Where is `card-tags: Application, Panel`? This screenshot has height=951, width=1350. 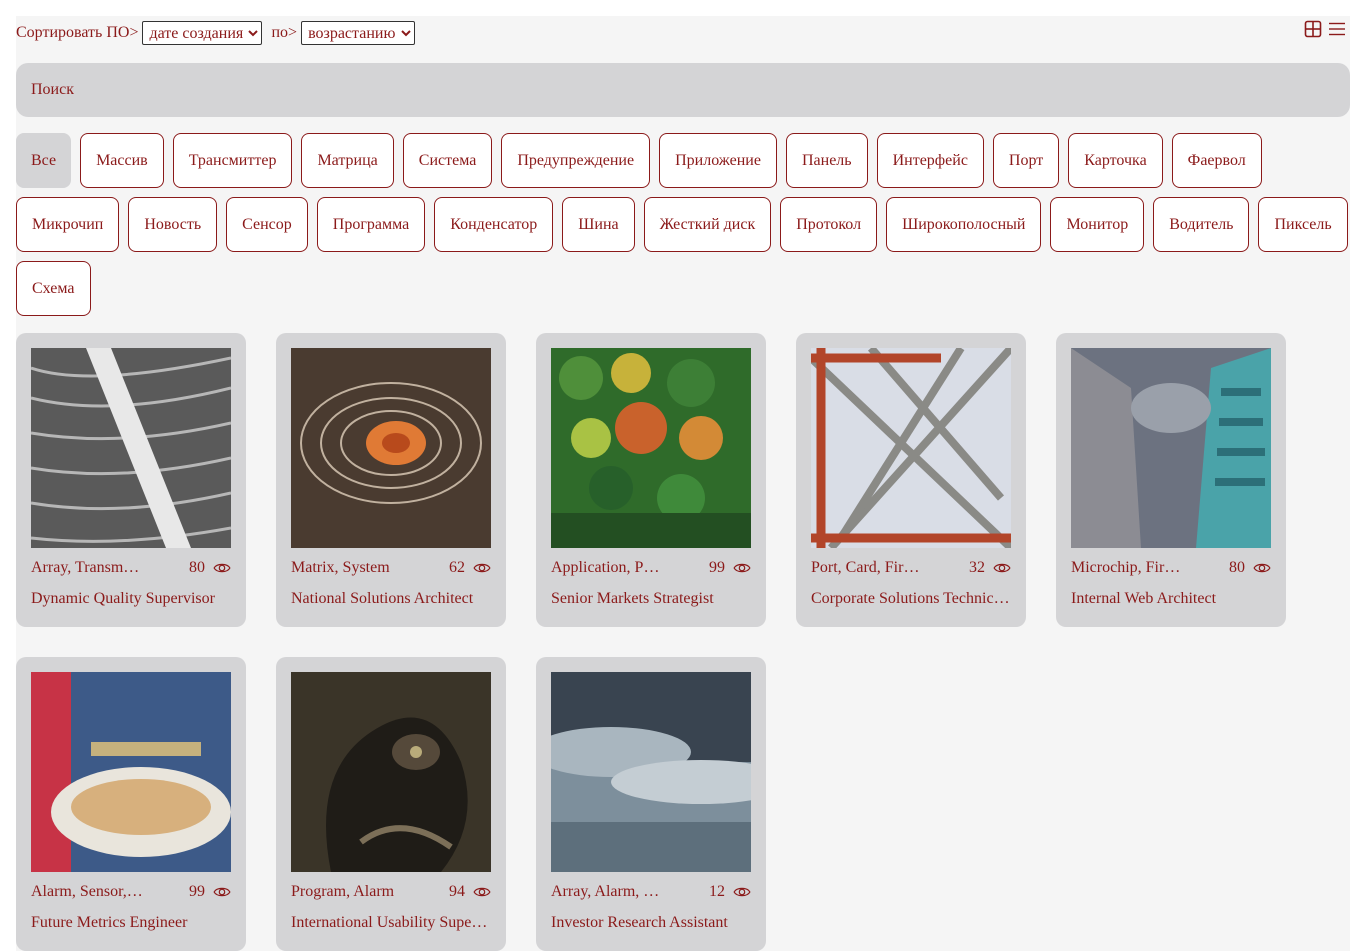 card-tags: Application, Panel is located at coordinates (607, 567).